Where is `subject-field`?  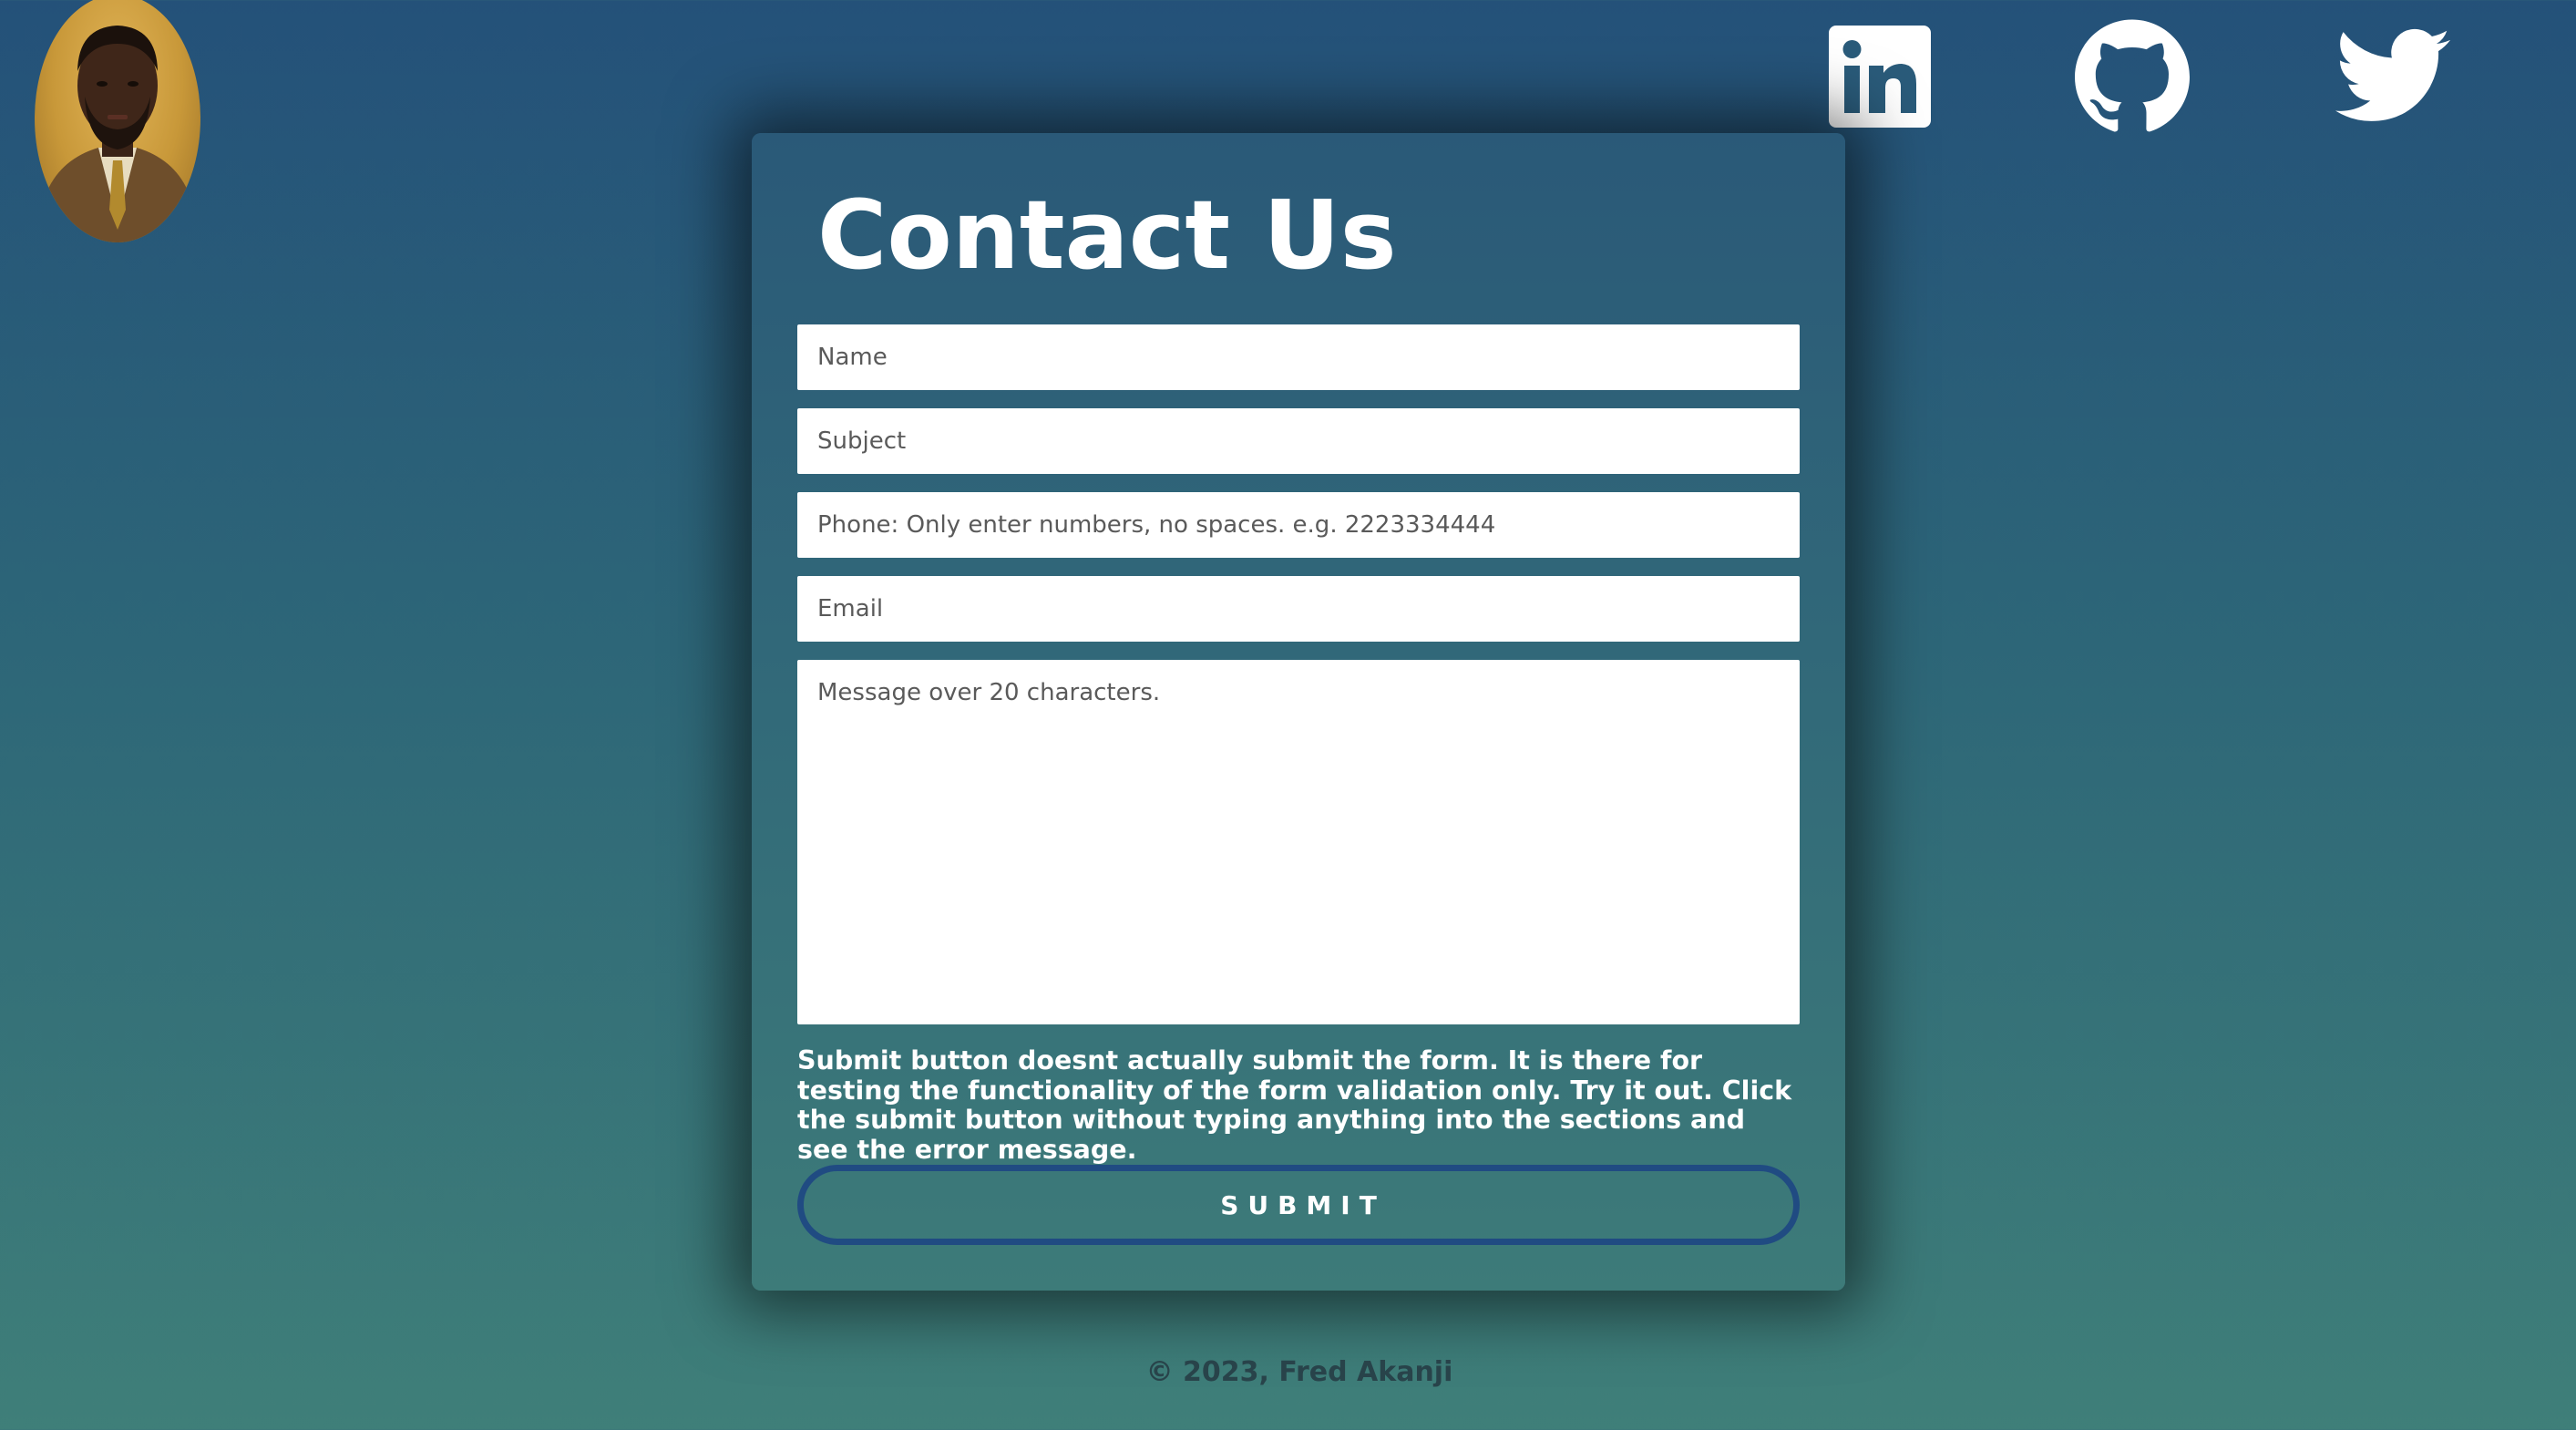 subject-field is located at coordinates (1298, 441).